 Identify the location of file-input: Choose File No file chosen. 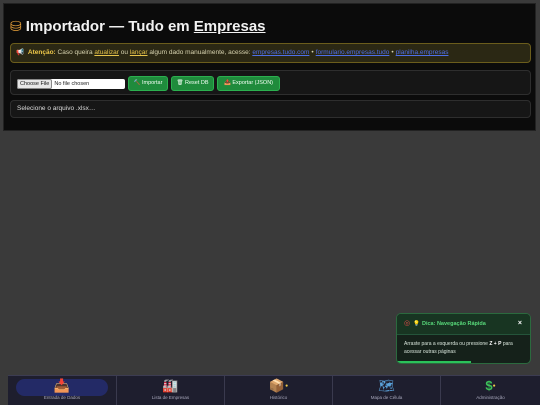
(71, 84).